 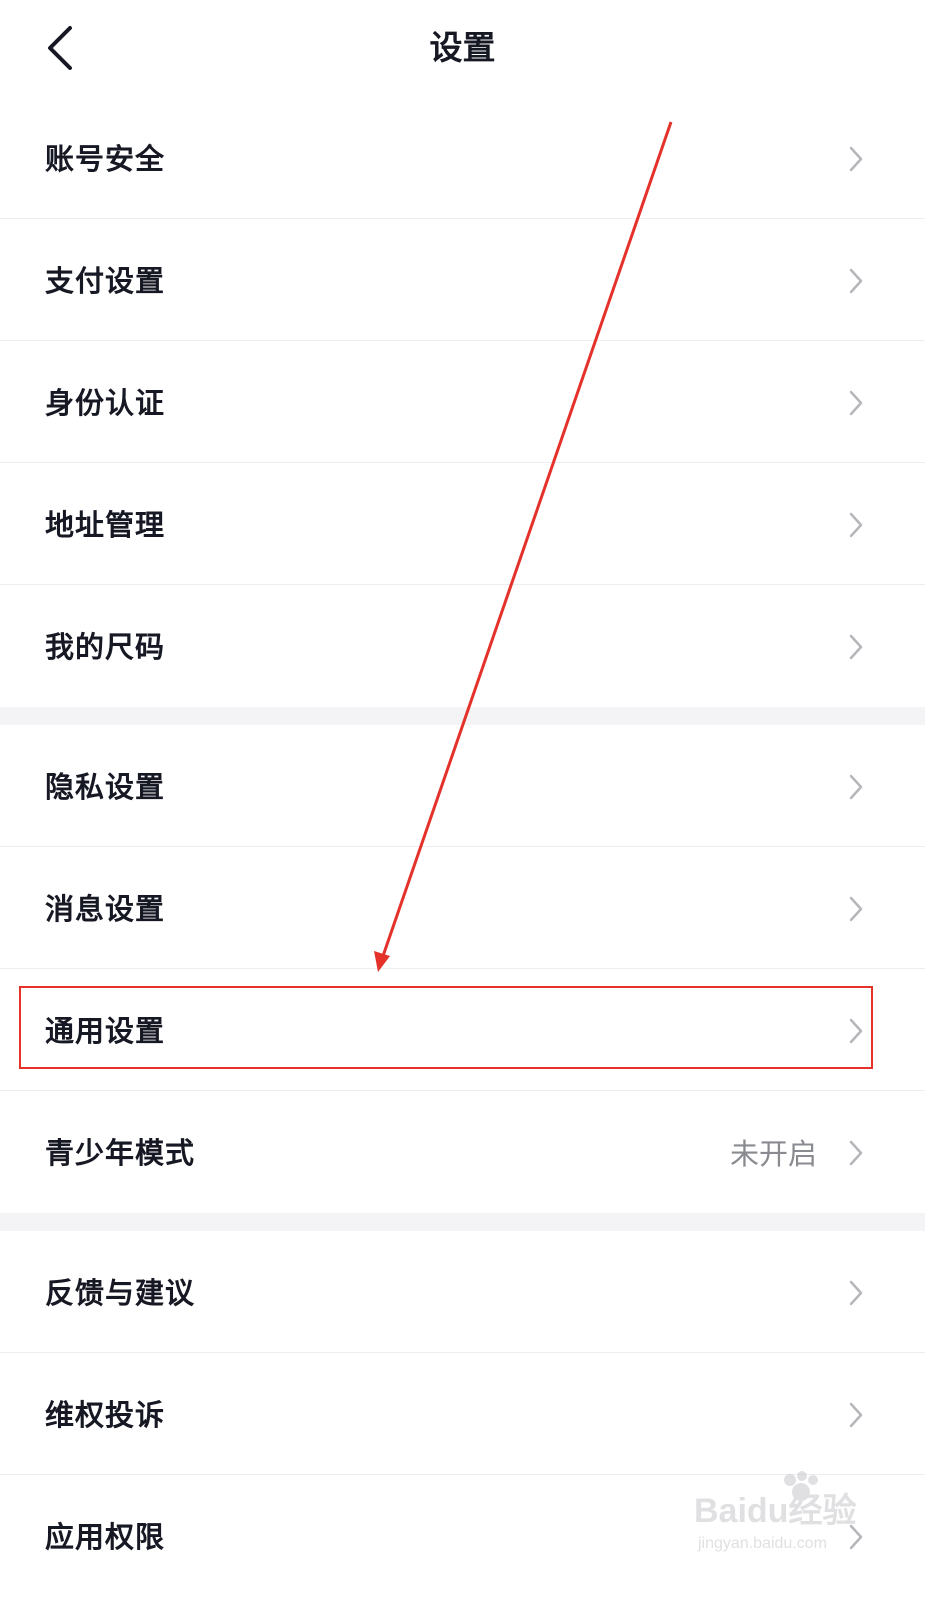 I want to click on settings-item-label: 我的尺码, so click(x=105, y=647).